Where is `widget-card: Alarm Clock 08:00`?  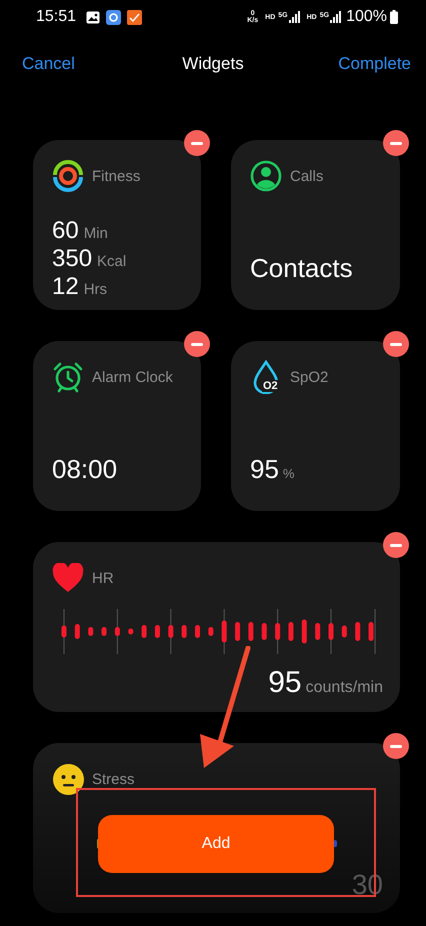 widget-card: Alarm Clock 08:00 is located at coordinates (117, 426).